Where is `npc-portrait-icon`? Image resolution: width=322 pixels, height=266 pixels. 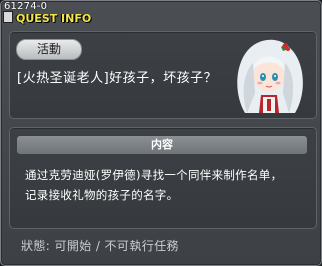
npc-portrait-icon is located at coordinates (270, 76).